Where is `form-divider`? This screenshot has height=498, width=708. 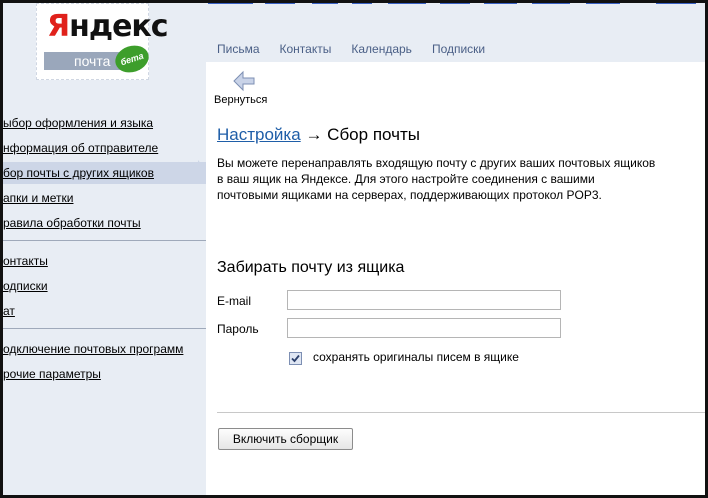 form-divider is located at coordinates (461, 412).